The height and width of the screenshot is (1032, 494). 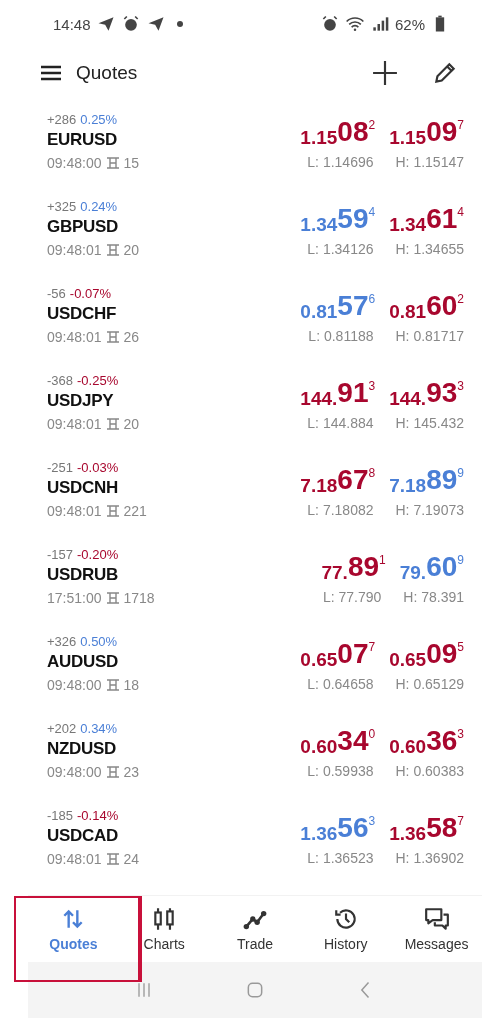 What do you see at coordinates (354, 24) in the screenshot?
I see `wifi-icon` at bounding box center [354, 24].